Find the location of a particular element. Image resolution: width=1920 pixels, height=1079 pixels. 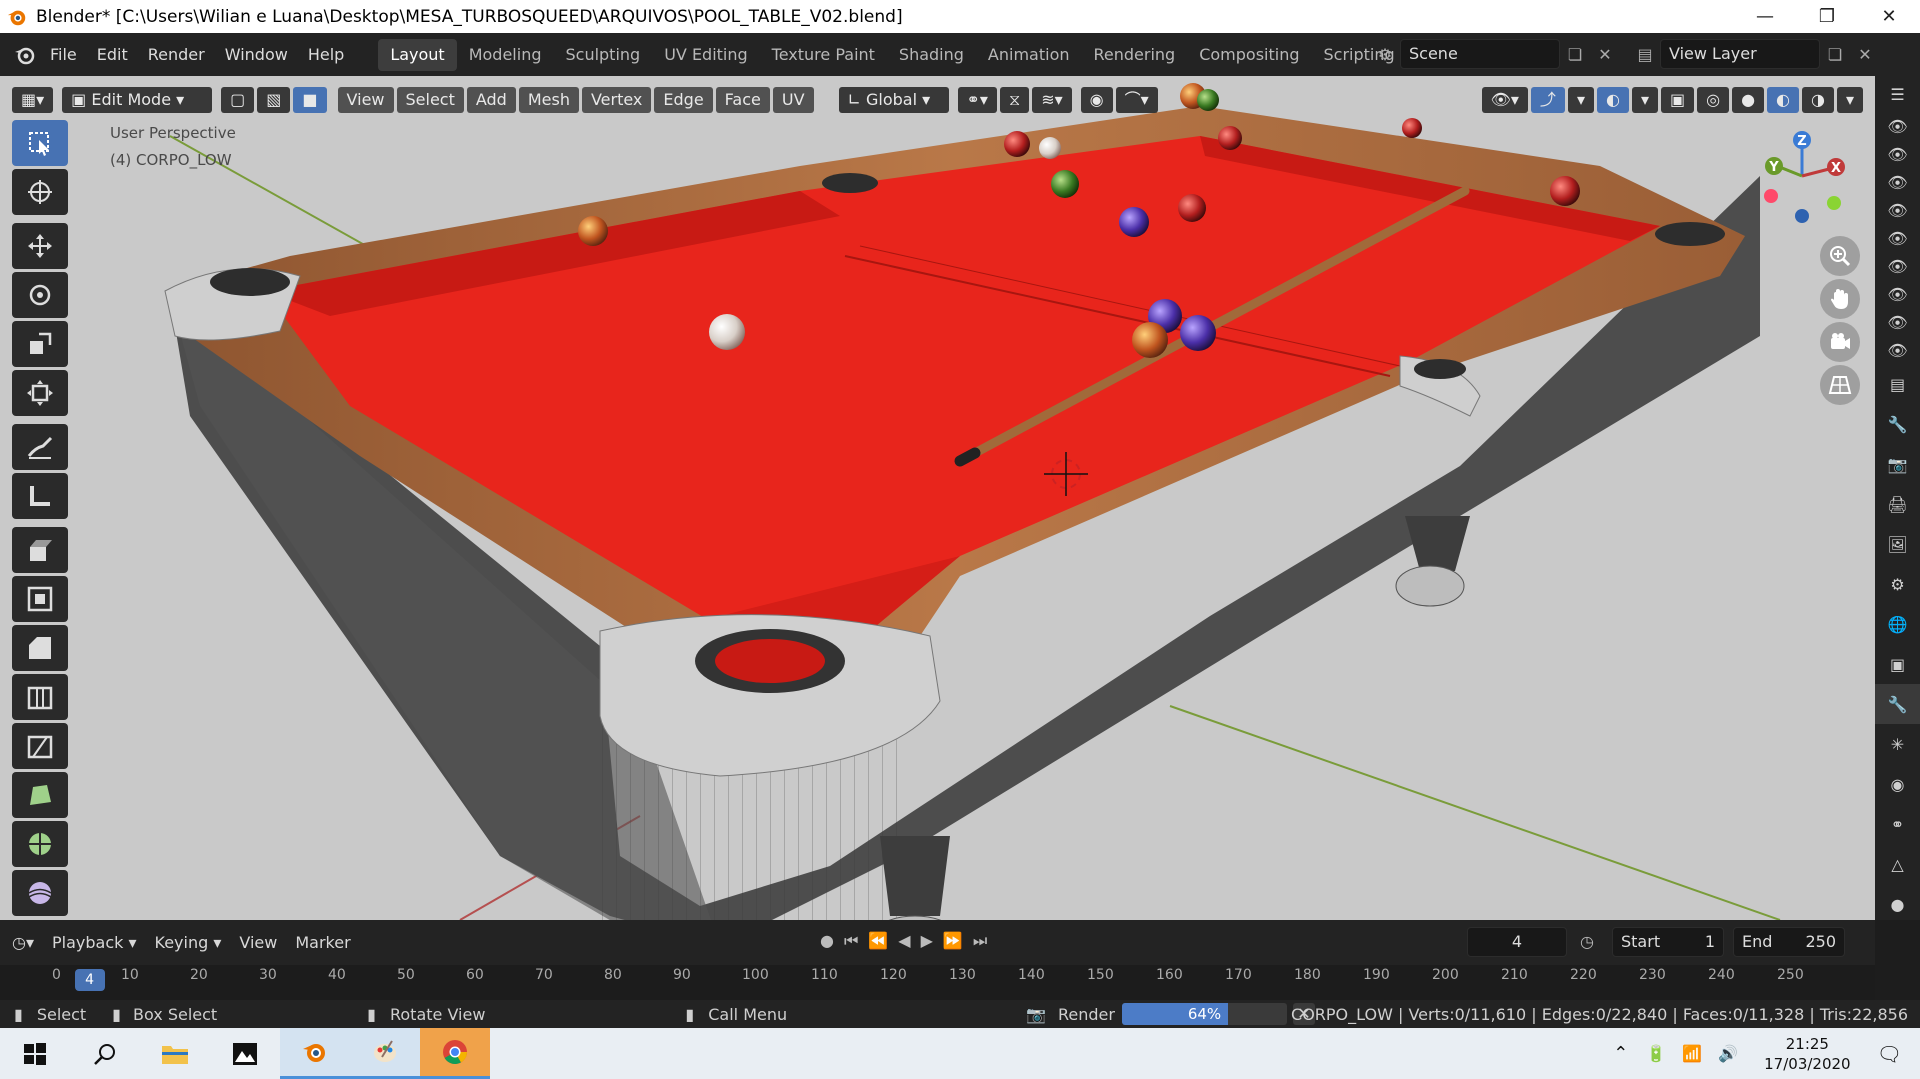

overlays-dropdown-icon: ▾ is located at coordinates (1644, 100).